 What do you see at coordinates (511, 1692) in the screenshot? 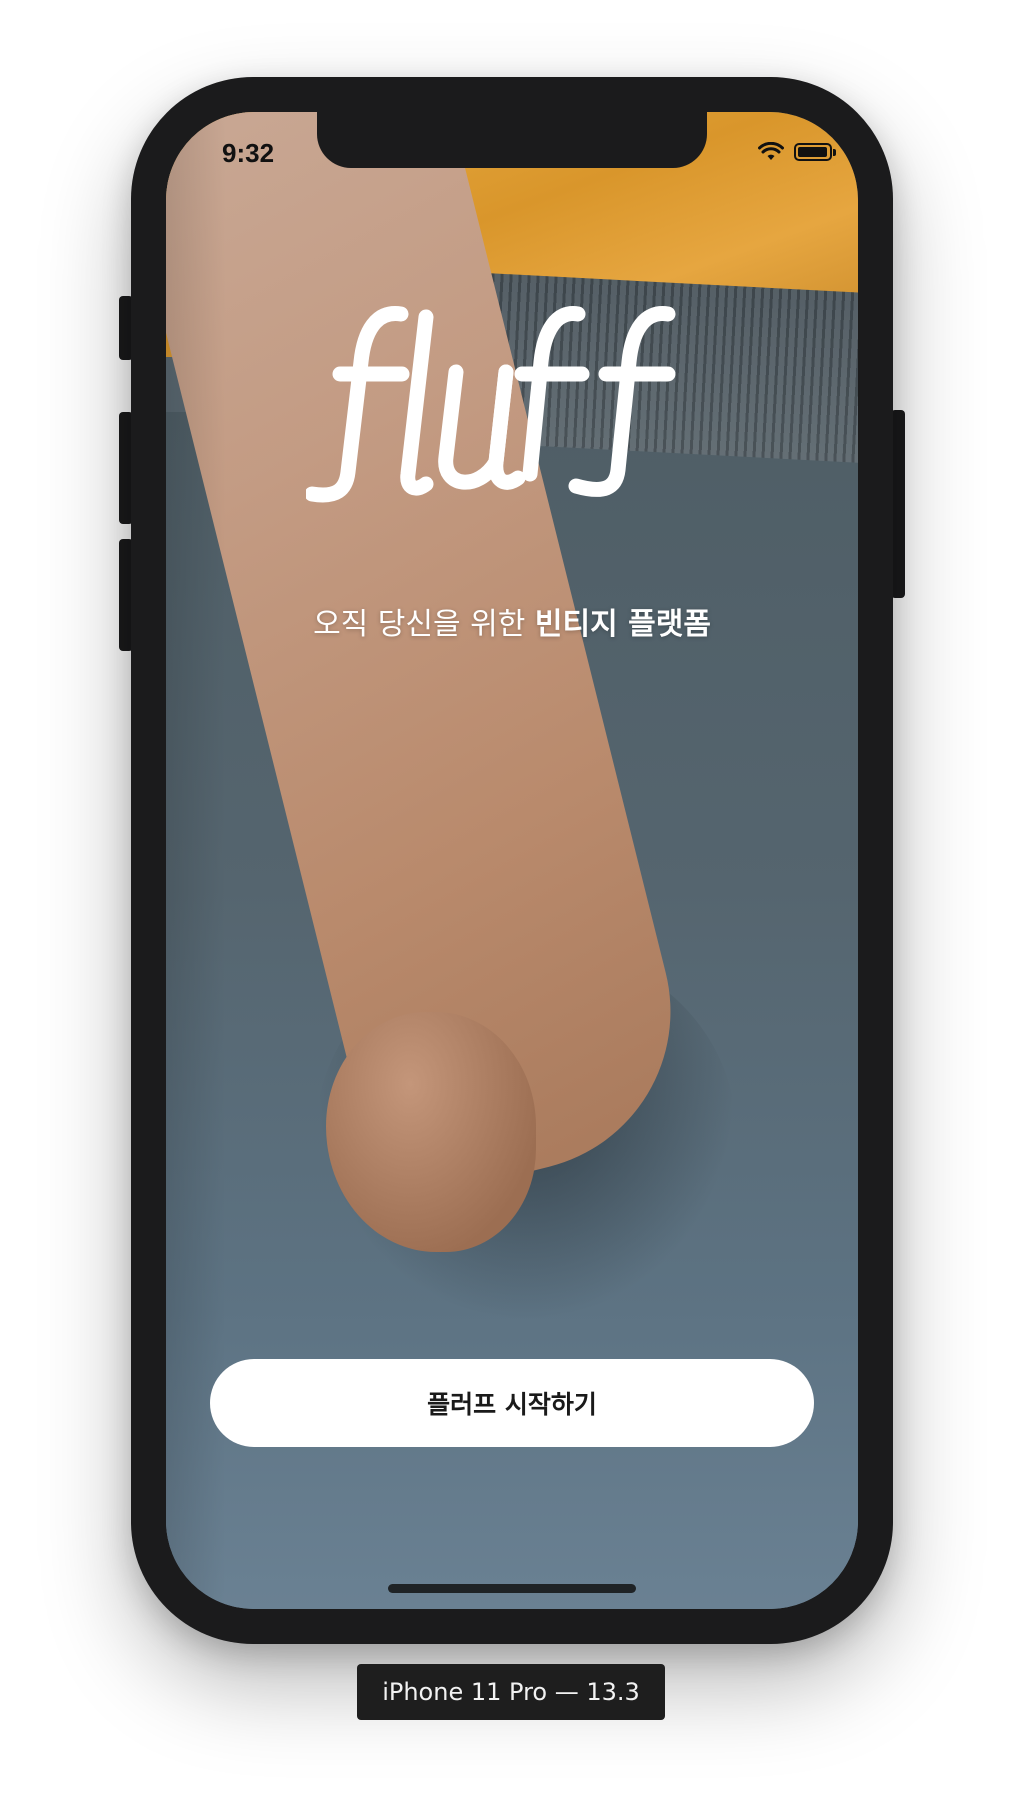
I see `device-label: iPhone 11 Pro — 13.3` at bounding box center [511, 1692].